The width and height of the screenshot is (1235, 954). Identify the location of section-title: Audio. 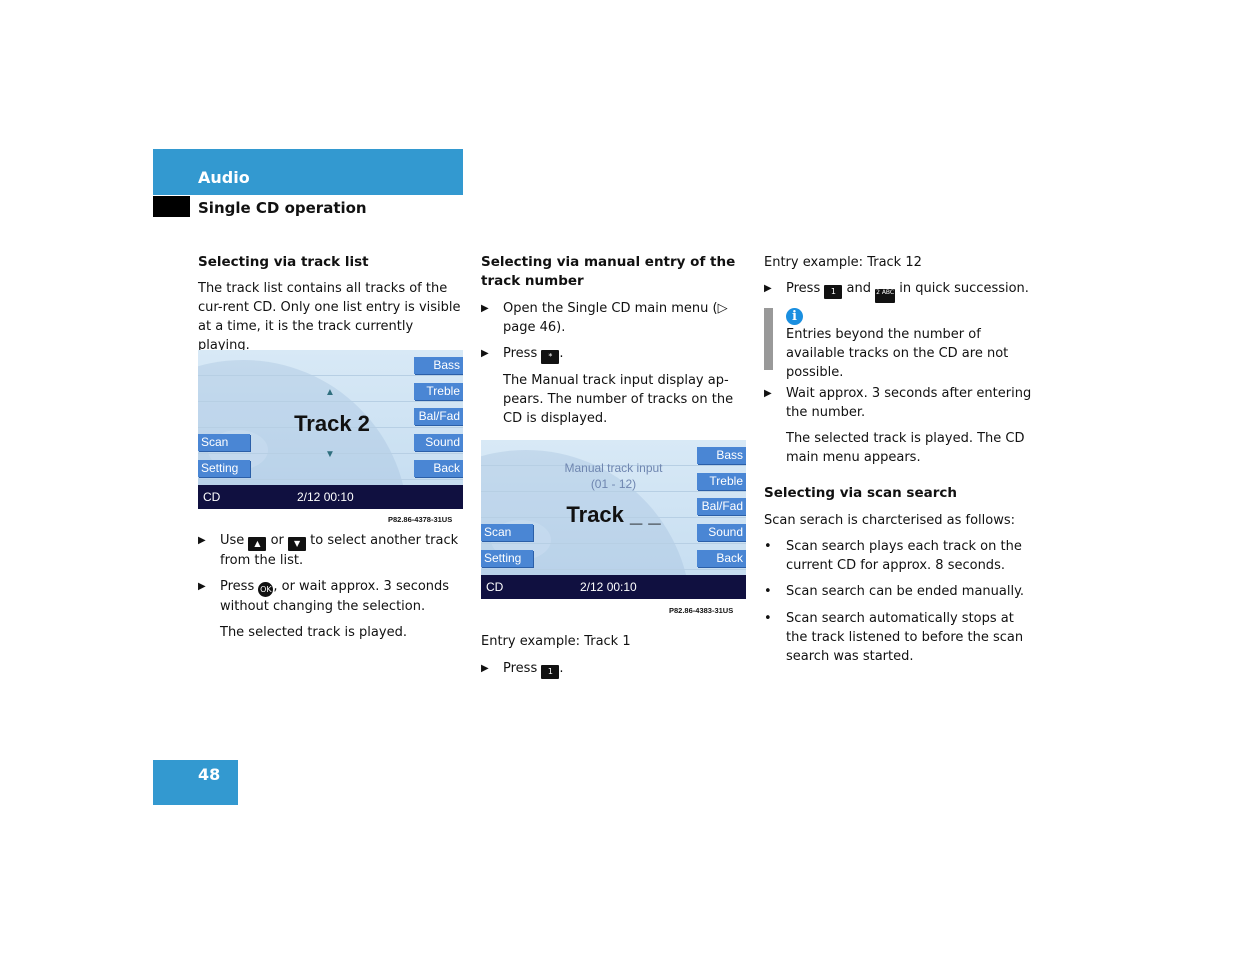
(224, 177).